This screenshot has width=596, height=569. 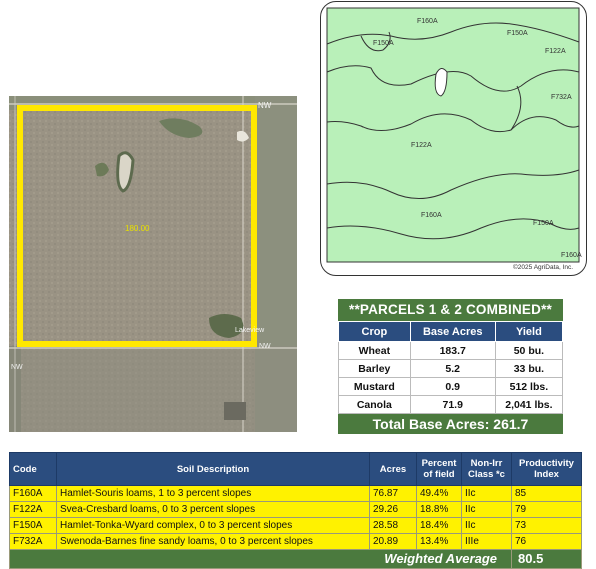 What do you see at coordinates (543, 223) in the screenshot?
I see `soil-label-f150a-3: F150A` at bounding box center [543, 223].